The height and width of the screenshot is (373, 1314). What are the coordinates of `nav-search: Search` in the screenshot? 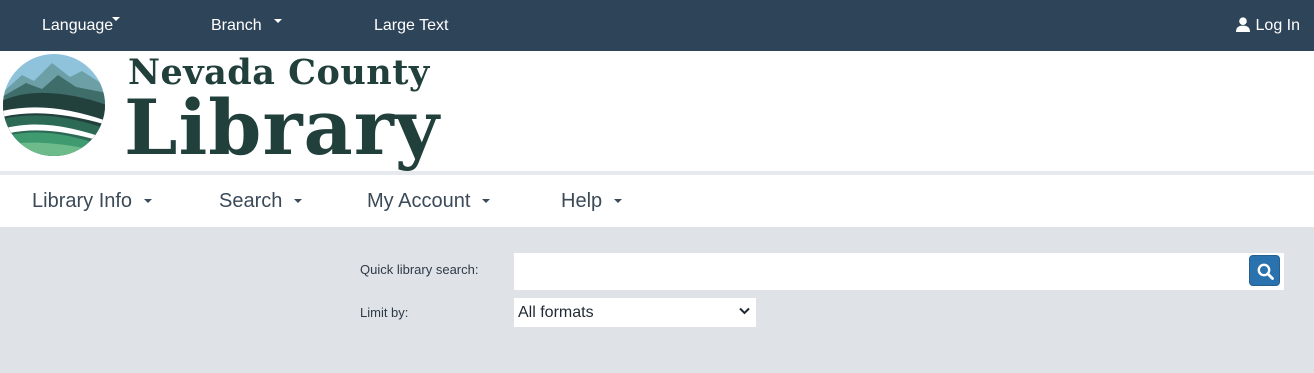 It's located at (261, 201).